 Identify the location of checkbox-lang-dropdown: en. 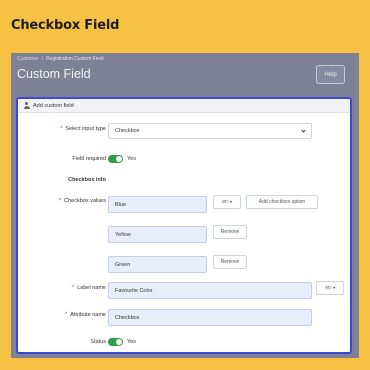
(227, 202).